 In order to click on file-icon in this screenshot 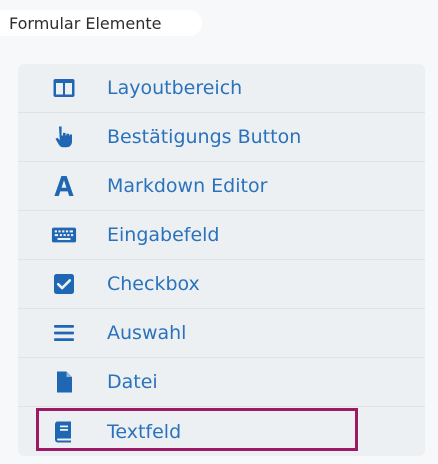, I will do `click(64, 382)`.